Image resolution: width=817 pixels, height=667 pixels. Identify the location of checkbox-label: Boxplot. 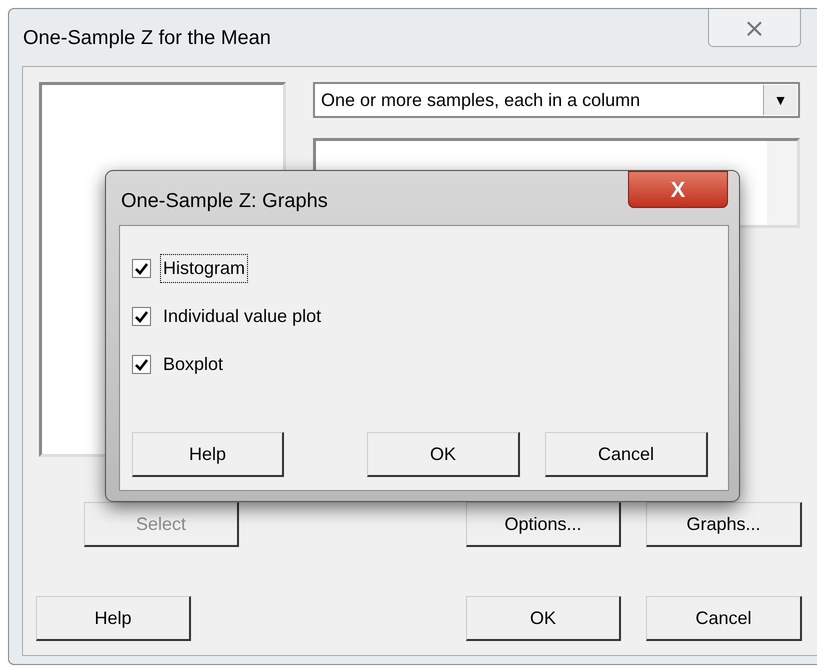
(193, 364).